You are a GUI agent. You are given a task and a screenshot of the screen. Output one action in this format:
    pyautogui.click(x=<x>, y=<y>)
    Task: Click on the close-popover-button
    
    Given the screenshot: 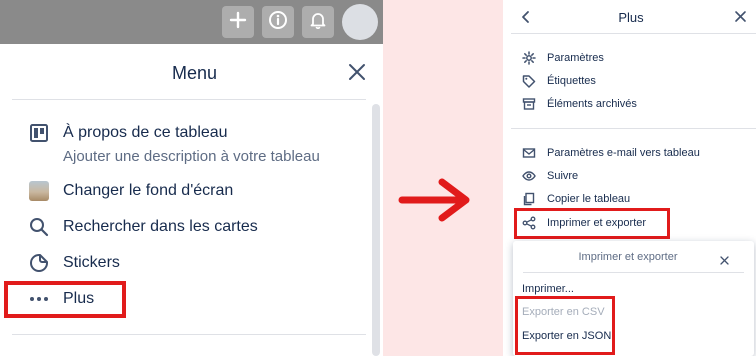 What is the action you would take?
    pyautogui.click(x=724, y=258)
    